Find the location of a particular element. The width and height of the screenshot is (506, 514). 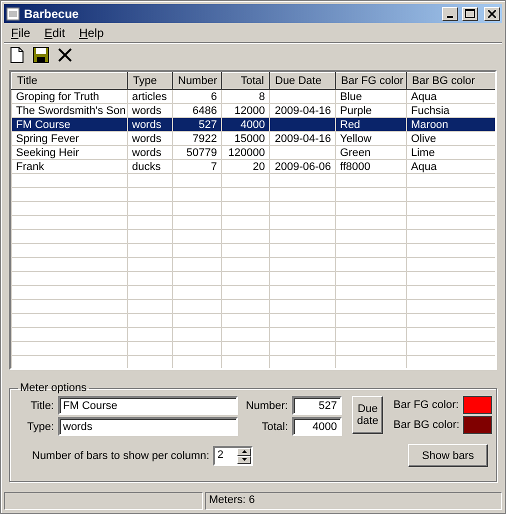

down-arrow-icon is located at coordinates (244, 459).